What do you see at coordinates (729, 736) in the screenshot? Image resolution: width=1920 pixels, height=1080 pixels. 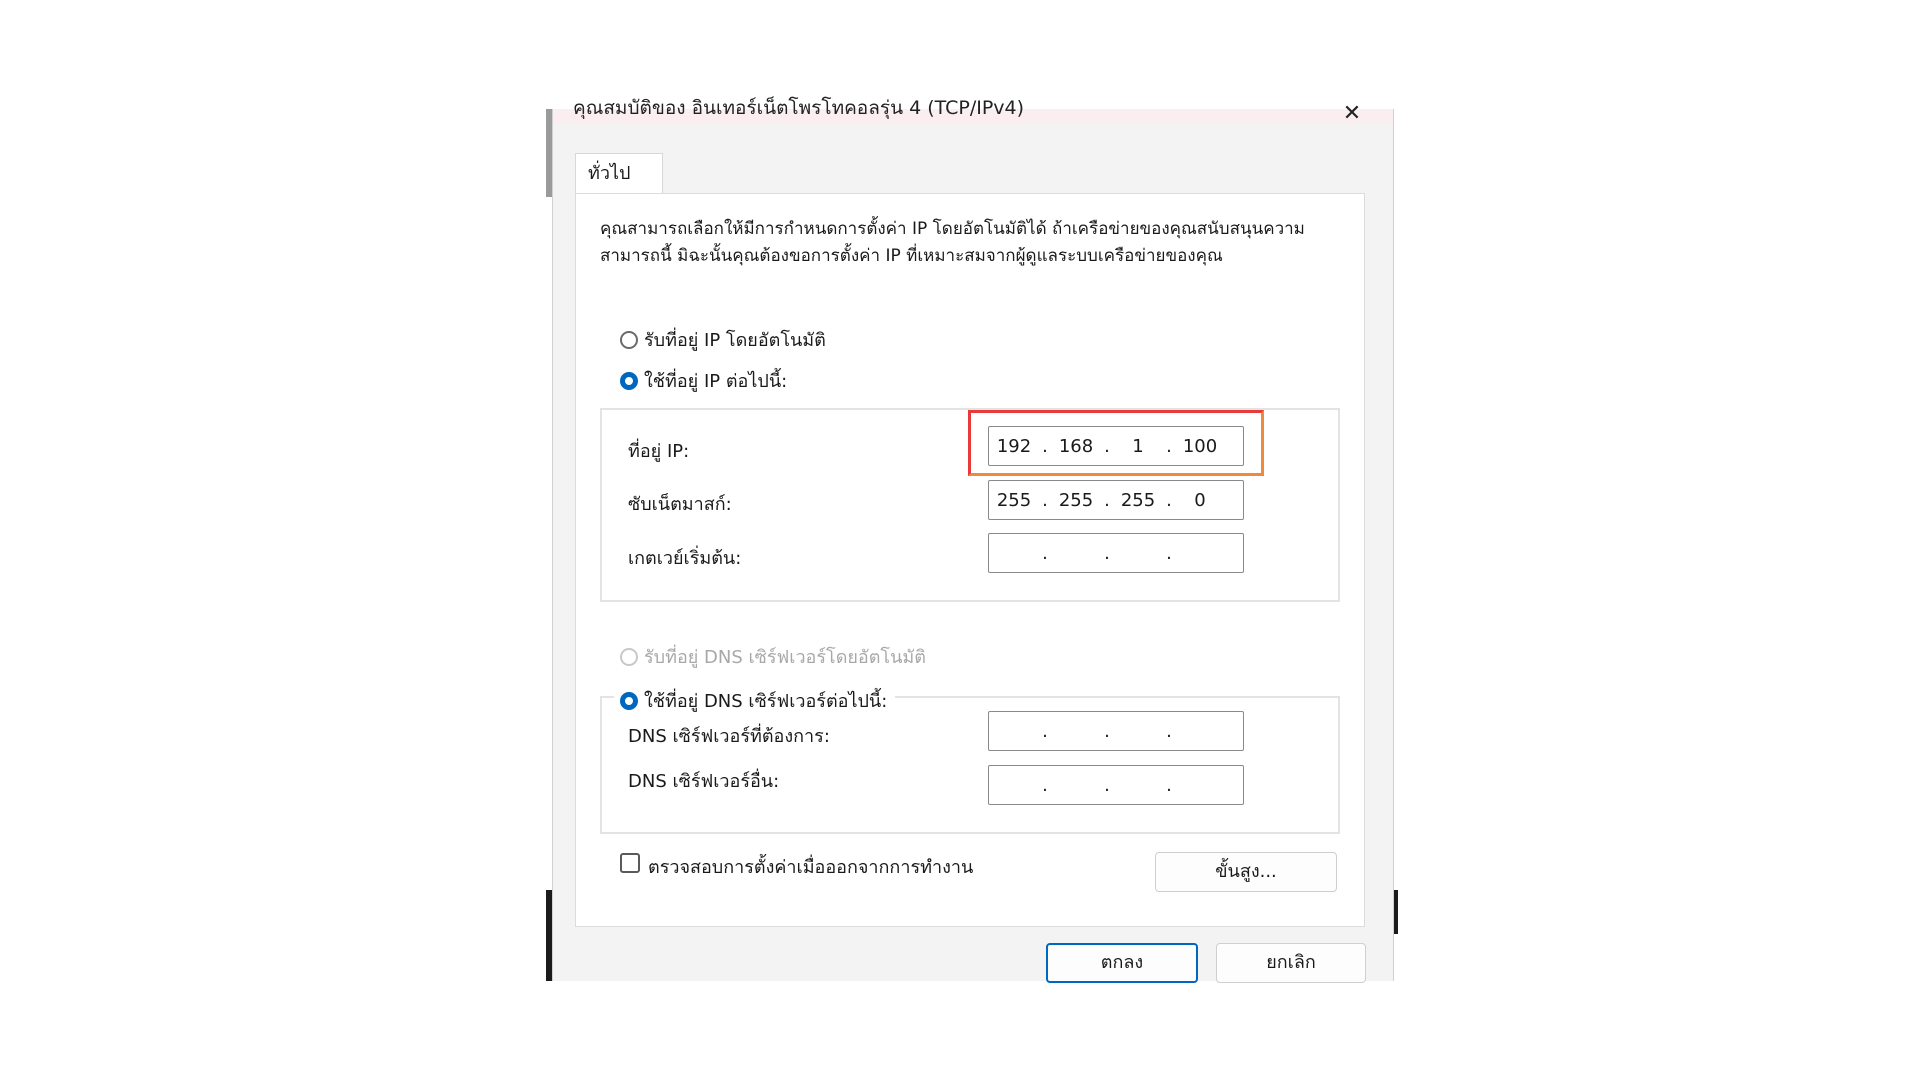 I see `preferred-dns-label: DNS เซิร์ฟเวอร์ที่ต้องการ:` at bounding box center [729, 736].